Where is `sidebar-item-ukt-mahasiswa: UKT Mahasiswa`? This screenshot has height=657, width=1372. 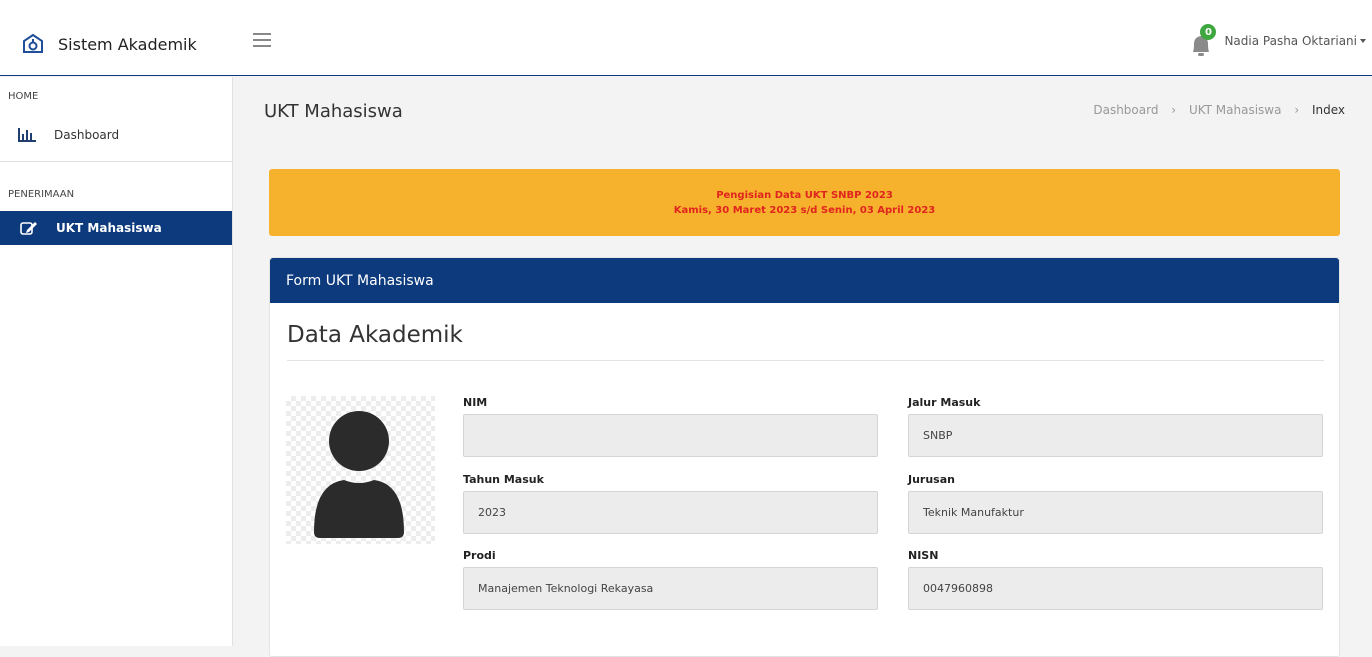
sidebar-item-ukt-mahasiswa: UKT Mahasiswa is located at coordinates (116, 228).